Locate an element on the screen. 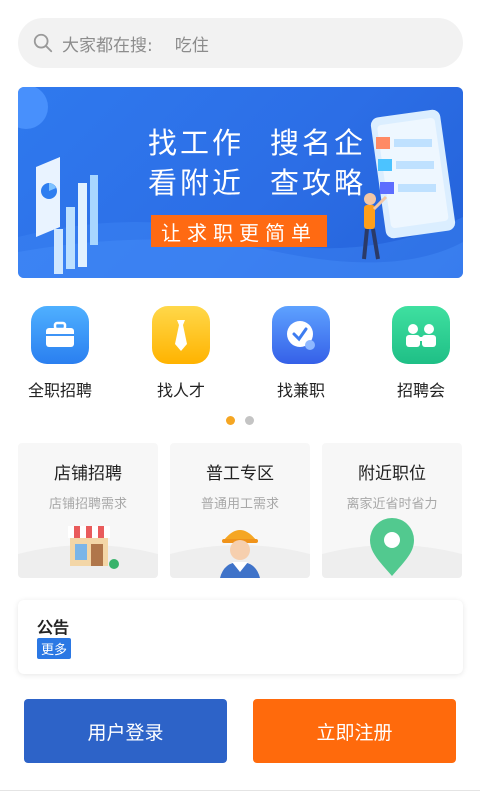  card-nearby-jobs: 附近职位 离家近省时省力 is located at coordinates (392, 510).